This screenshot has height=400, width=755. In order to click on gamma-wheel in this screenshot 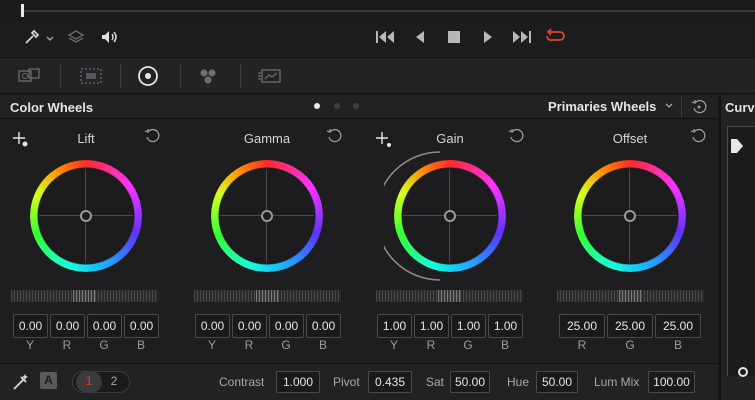, I will do `click(267, 216)`.